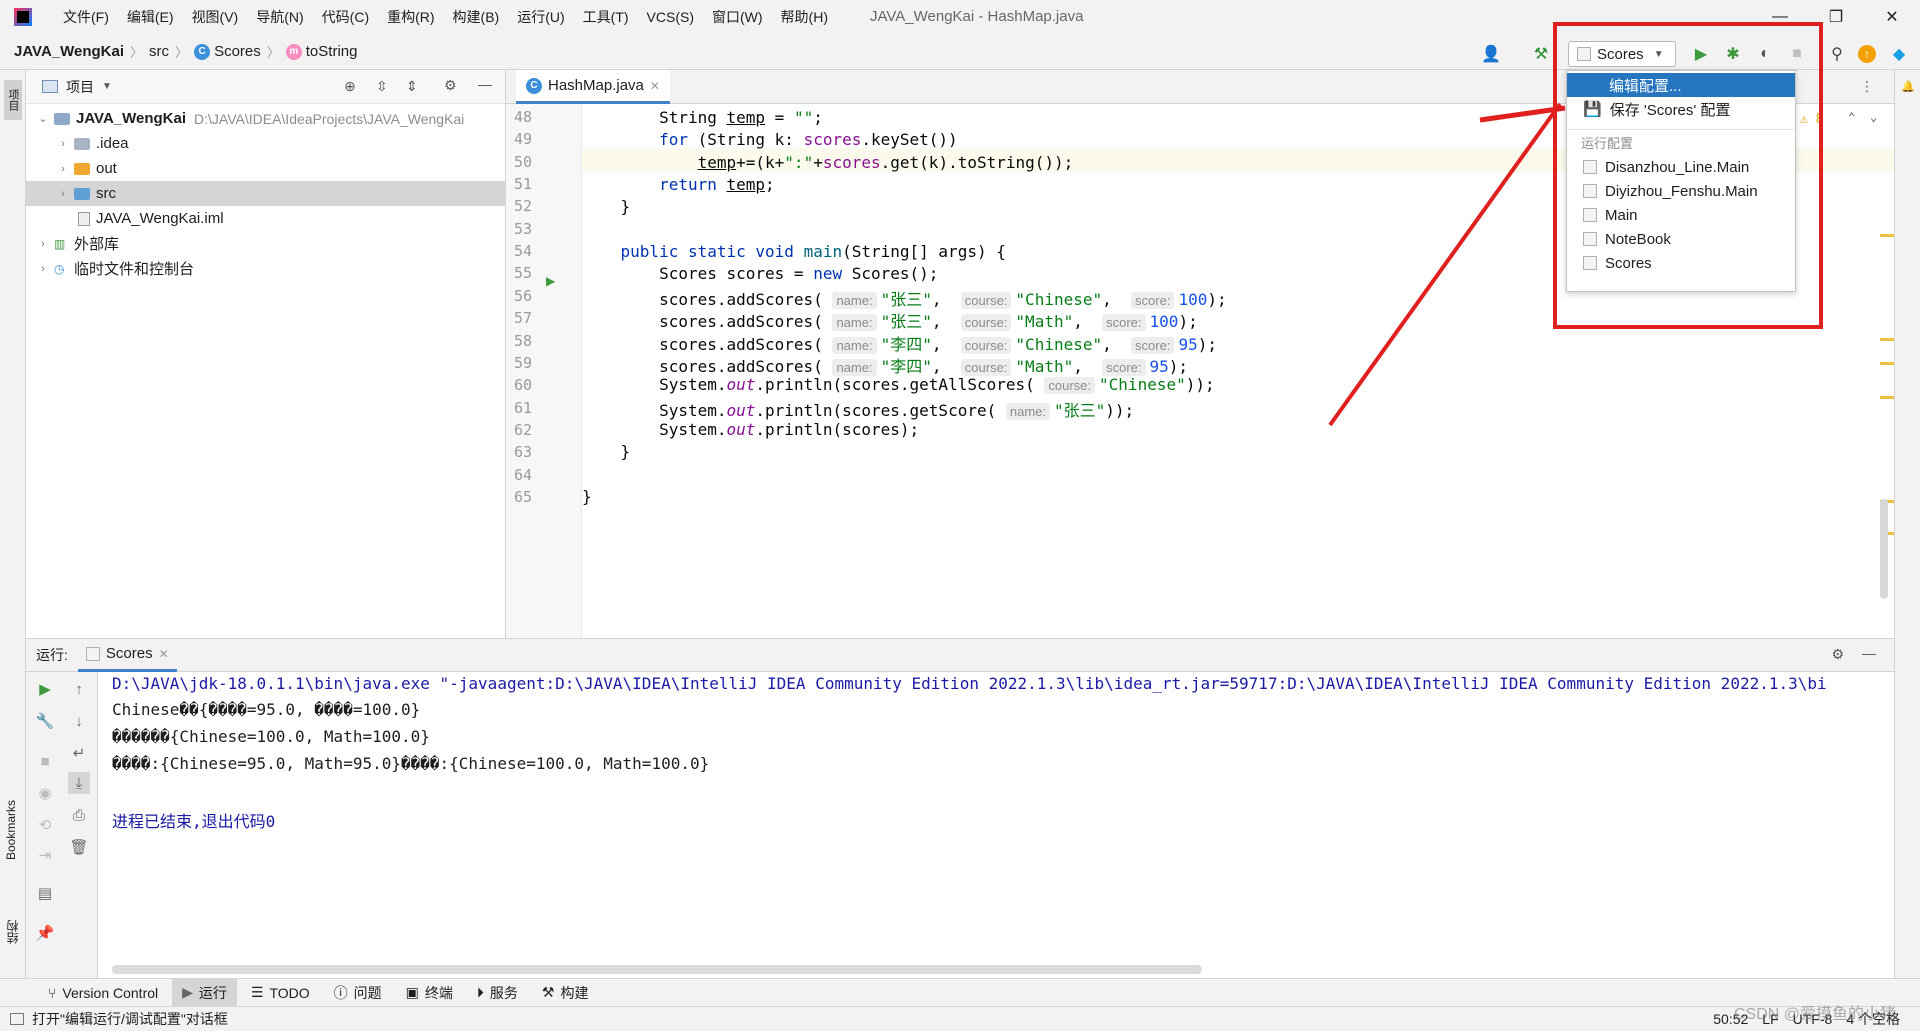  I want to click on tool-tab-label: 运行, so click(212, 992).